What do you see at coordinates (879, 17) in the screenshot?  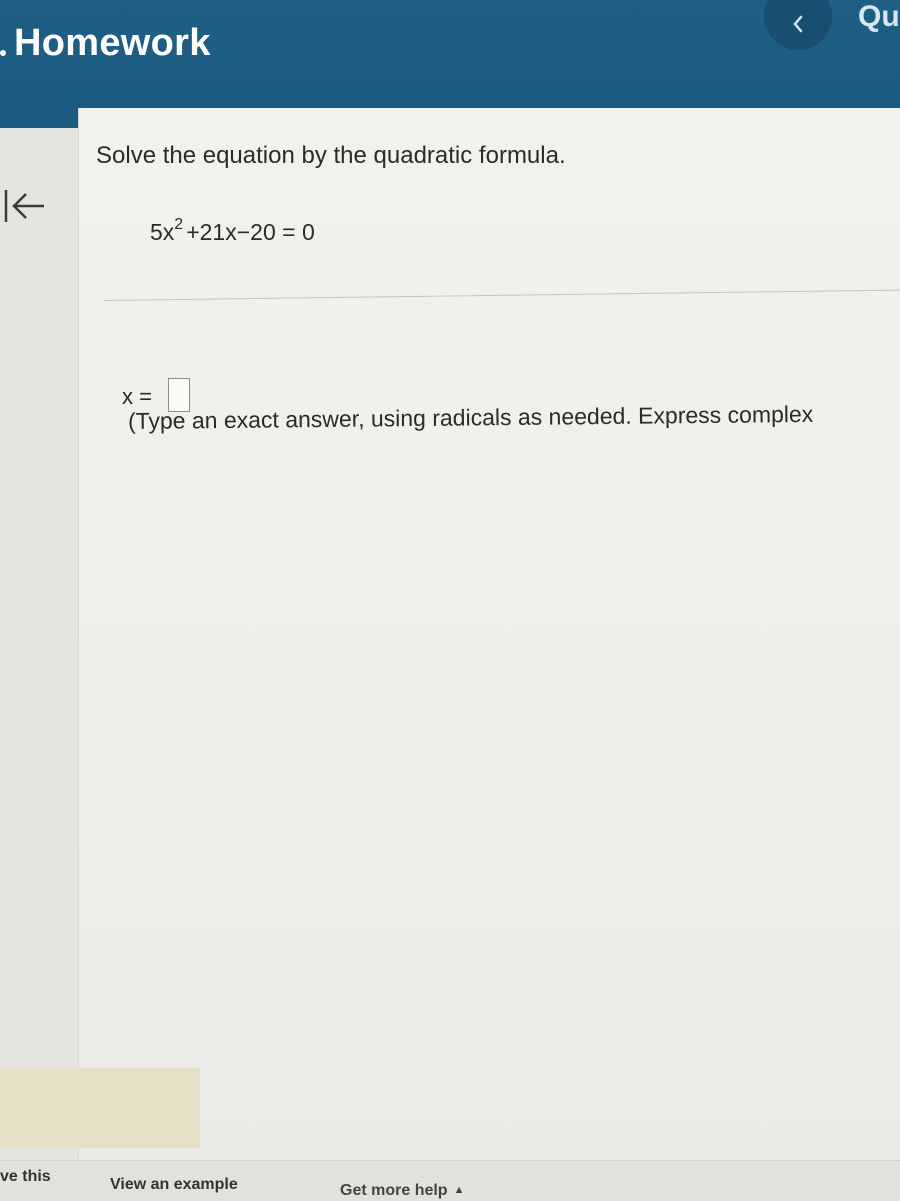 I see `question-nav-label: Qu` at bounding box center [879, 17].